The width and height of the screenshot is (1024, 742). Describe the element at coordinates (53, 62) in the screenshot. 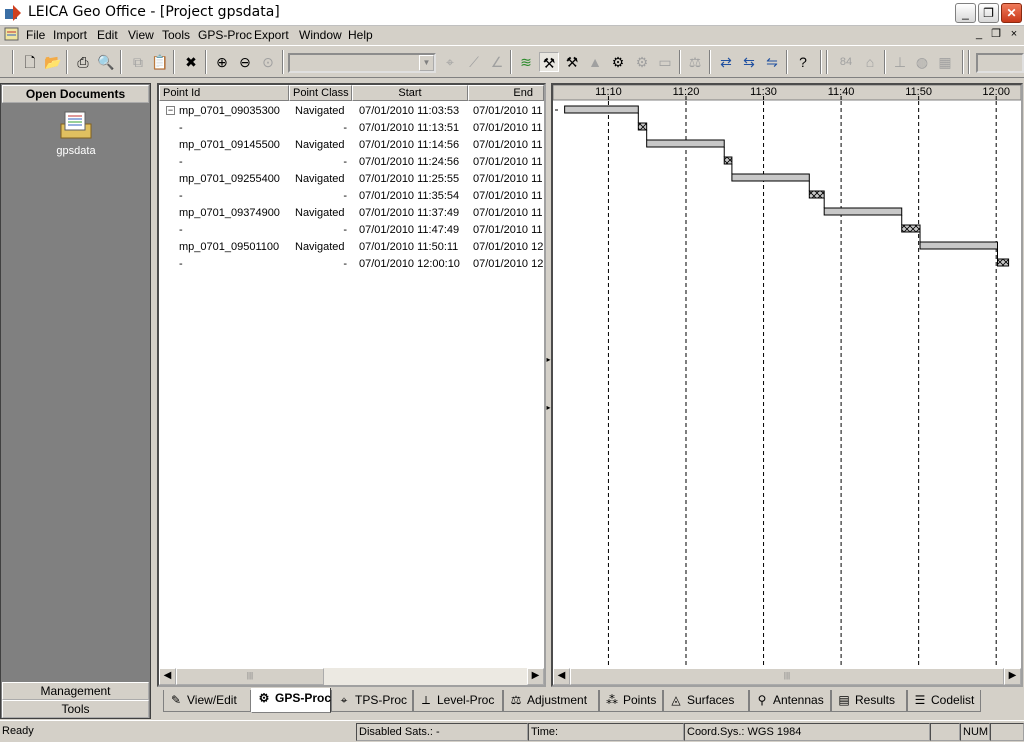

I see `open-folder-icon: 📂` at that location.